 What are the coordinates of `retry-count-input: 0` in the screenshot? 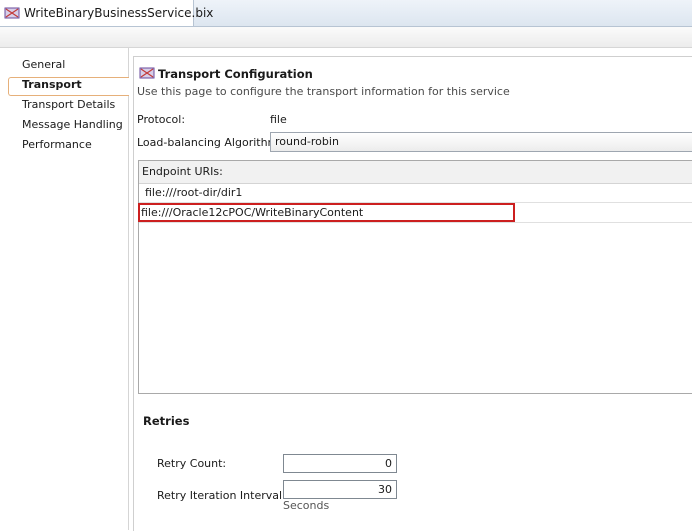 It's located at (340, 463).